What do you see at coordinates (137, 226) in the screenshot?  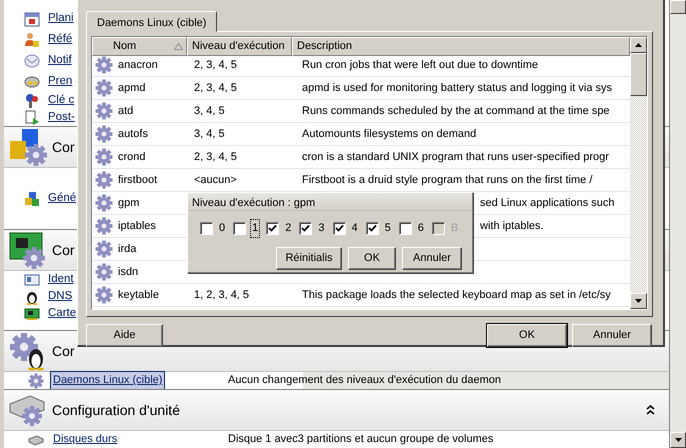 I see `table-cell-text: iptables` at bounding box center [137, 226].